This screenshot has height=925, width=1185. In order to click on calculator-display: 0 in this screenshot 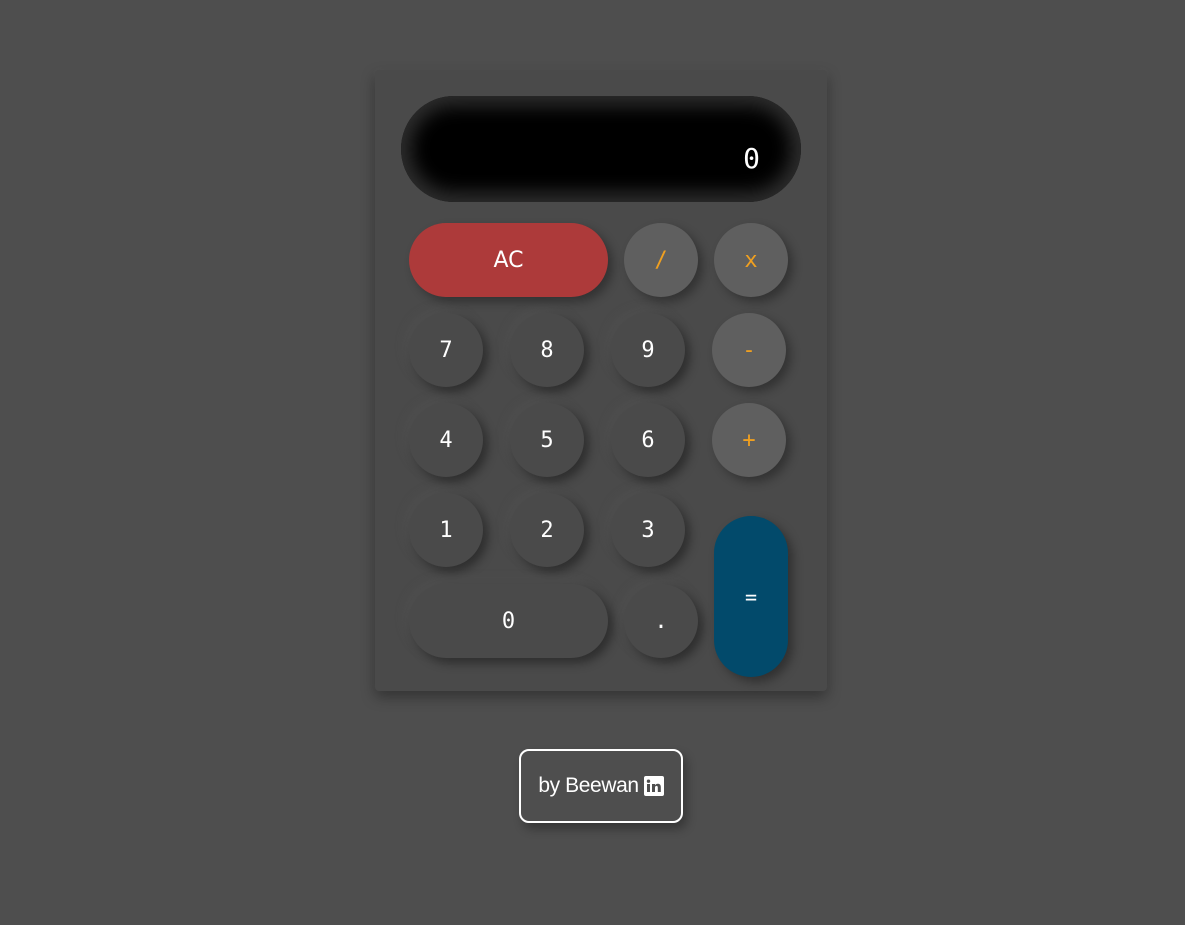, I will do `click(601, 149)`.